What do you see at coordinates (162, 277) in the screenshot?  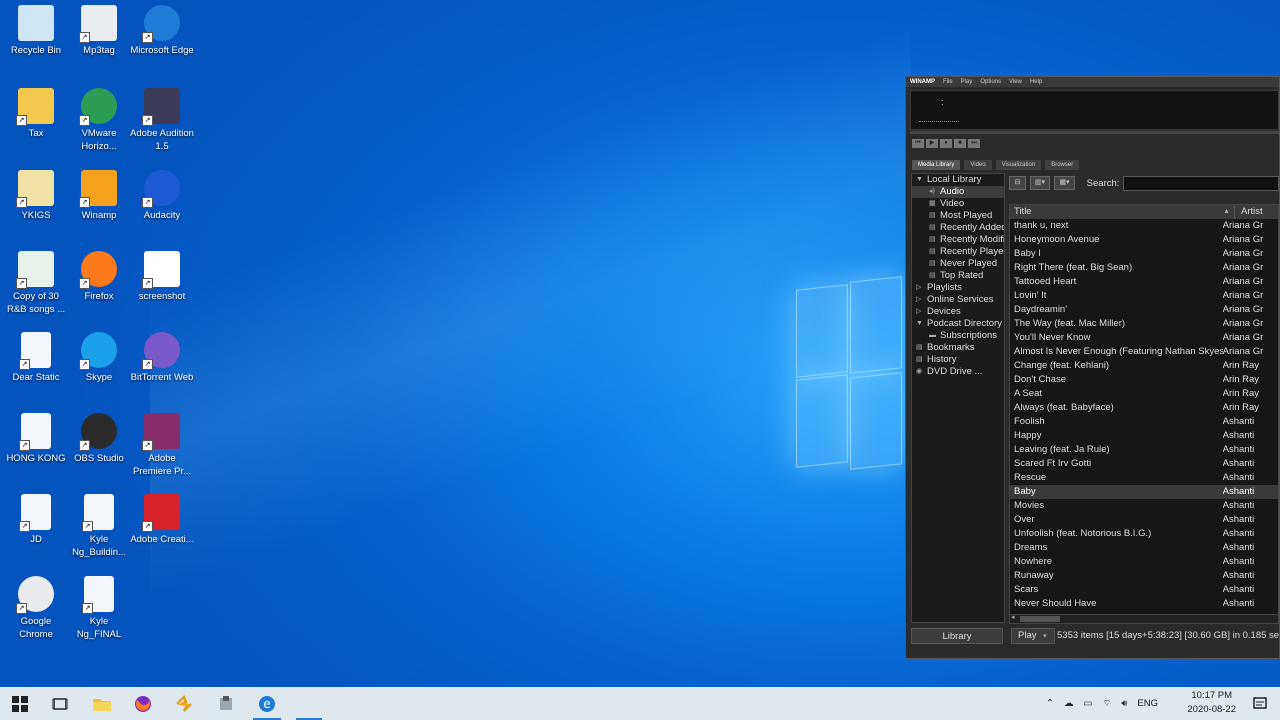 I see `desktop-icon: ↗ screenshot` at bounding box center [162, 277].